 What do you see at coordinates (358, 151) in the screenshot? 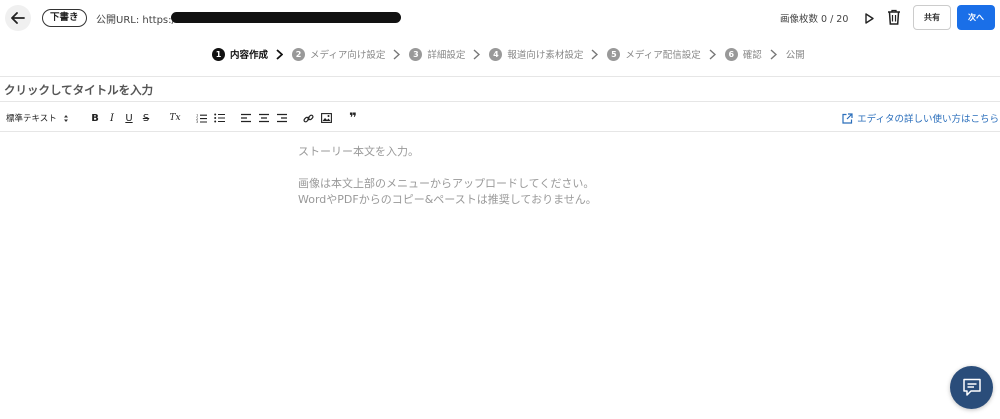
I see `body-placeholder-line: ストーリー本文を入力。` at bounding box center [358, 151].